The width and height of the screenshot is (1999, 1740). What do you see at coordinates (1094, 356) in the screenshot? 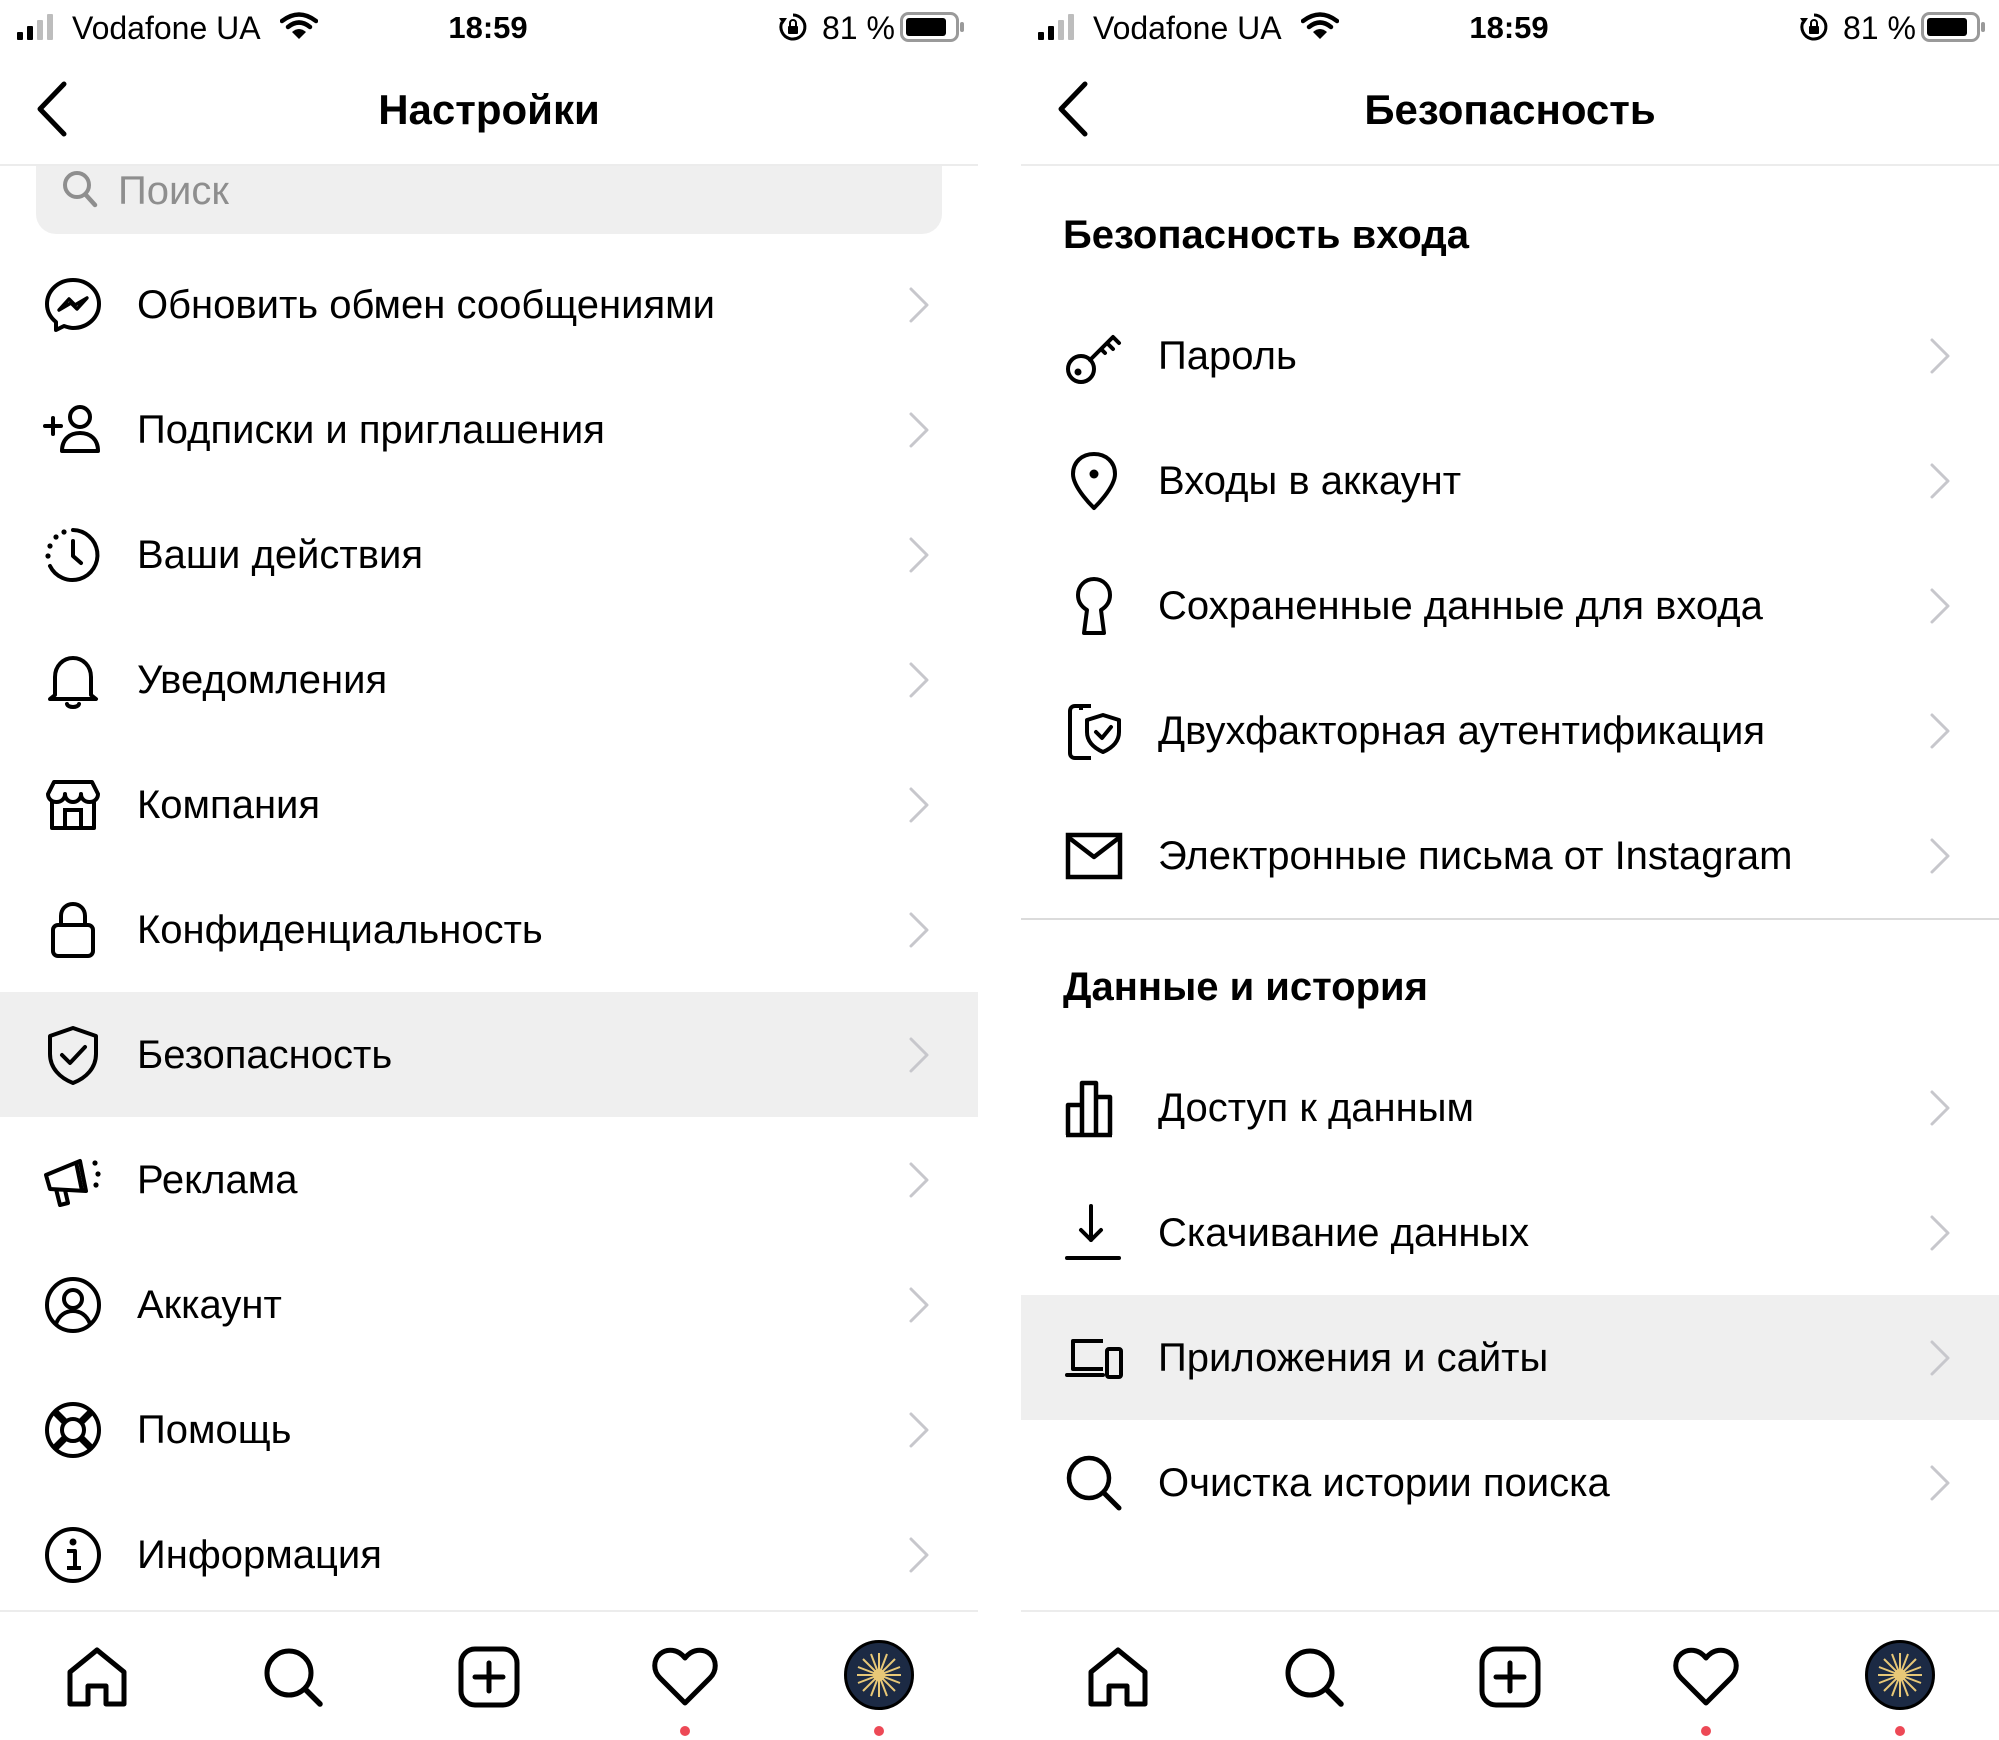
I see `key-icon` at bounding box center [1094, 356].